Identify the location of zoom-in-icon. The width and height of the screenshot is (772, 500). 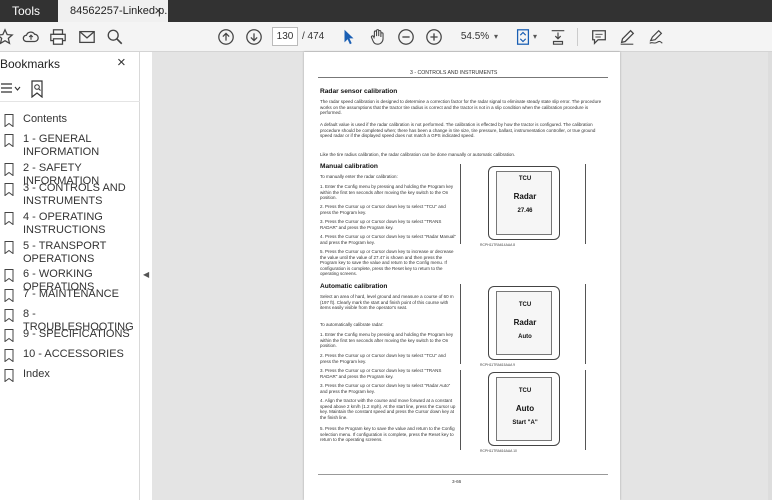
(434, 37).